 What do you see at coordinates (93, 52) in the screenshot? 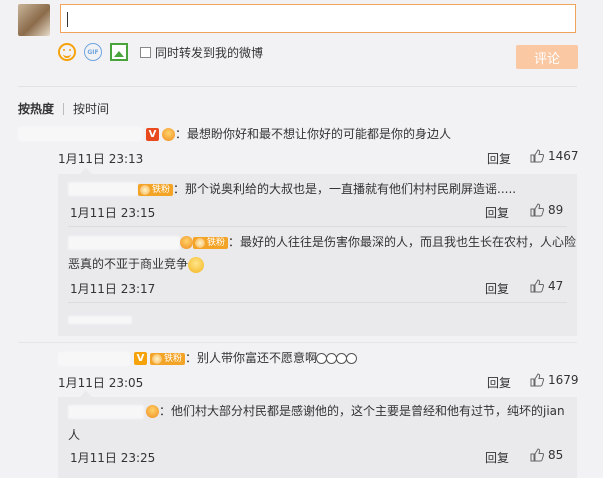
I see `gif-icon: GIF` at bounding box center [93, 52].